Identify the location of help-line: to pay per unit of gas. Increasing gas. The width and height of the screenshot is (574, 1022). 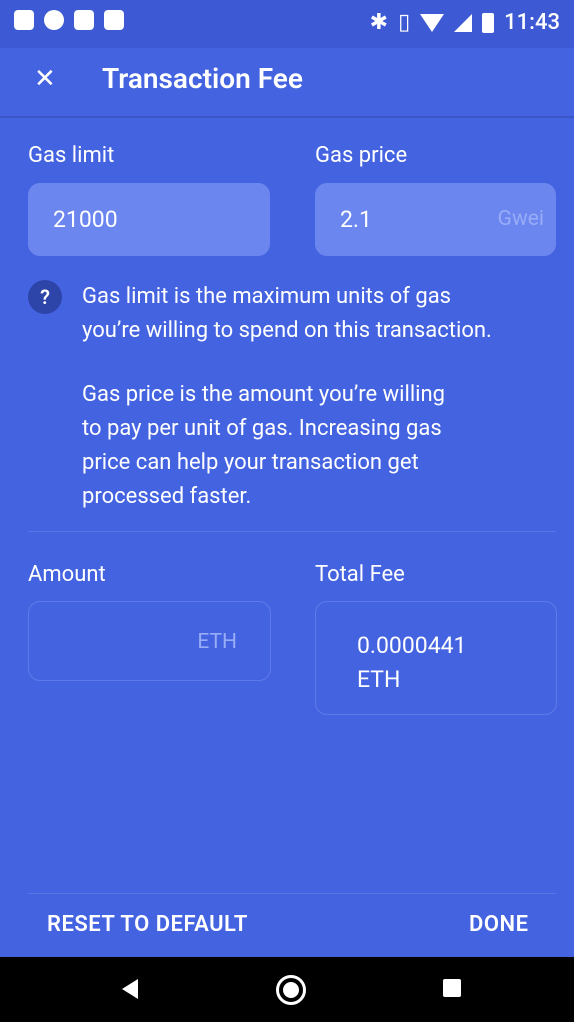
(262, 428).